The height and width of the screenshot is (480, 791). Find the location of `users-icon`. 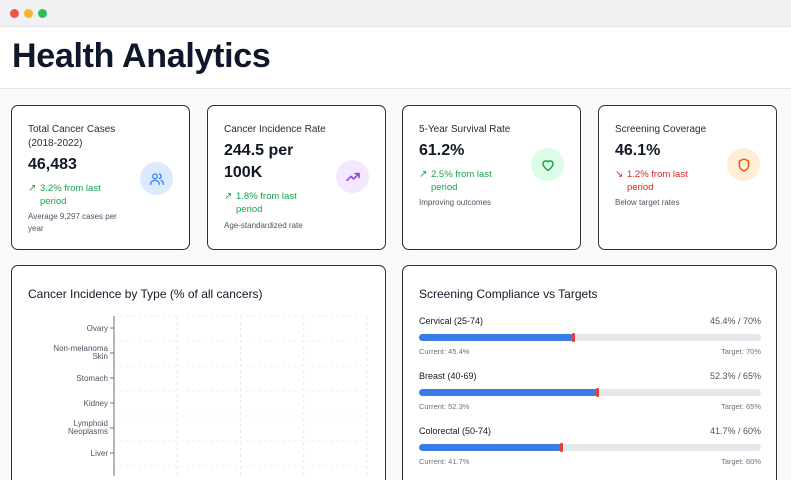

users-icon is located at coordinates (156, 178).